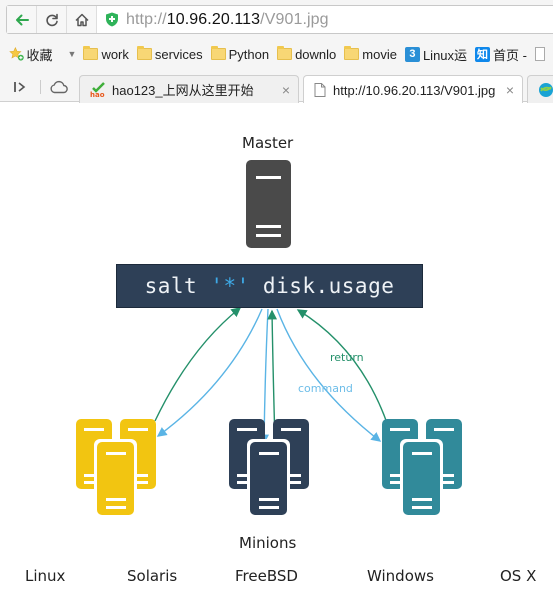  I want to click on command-suffix: disk.usage, so click(322, 286).